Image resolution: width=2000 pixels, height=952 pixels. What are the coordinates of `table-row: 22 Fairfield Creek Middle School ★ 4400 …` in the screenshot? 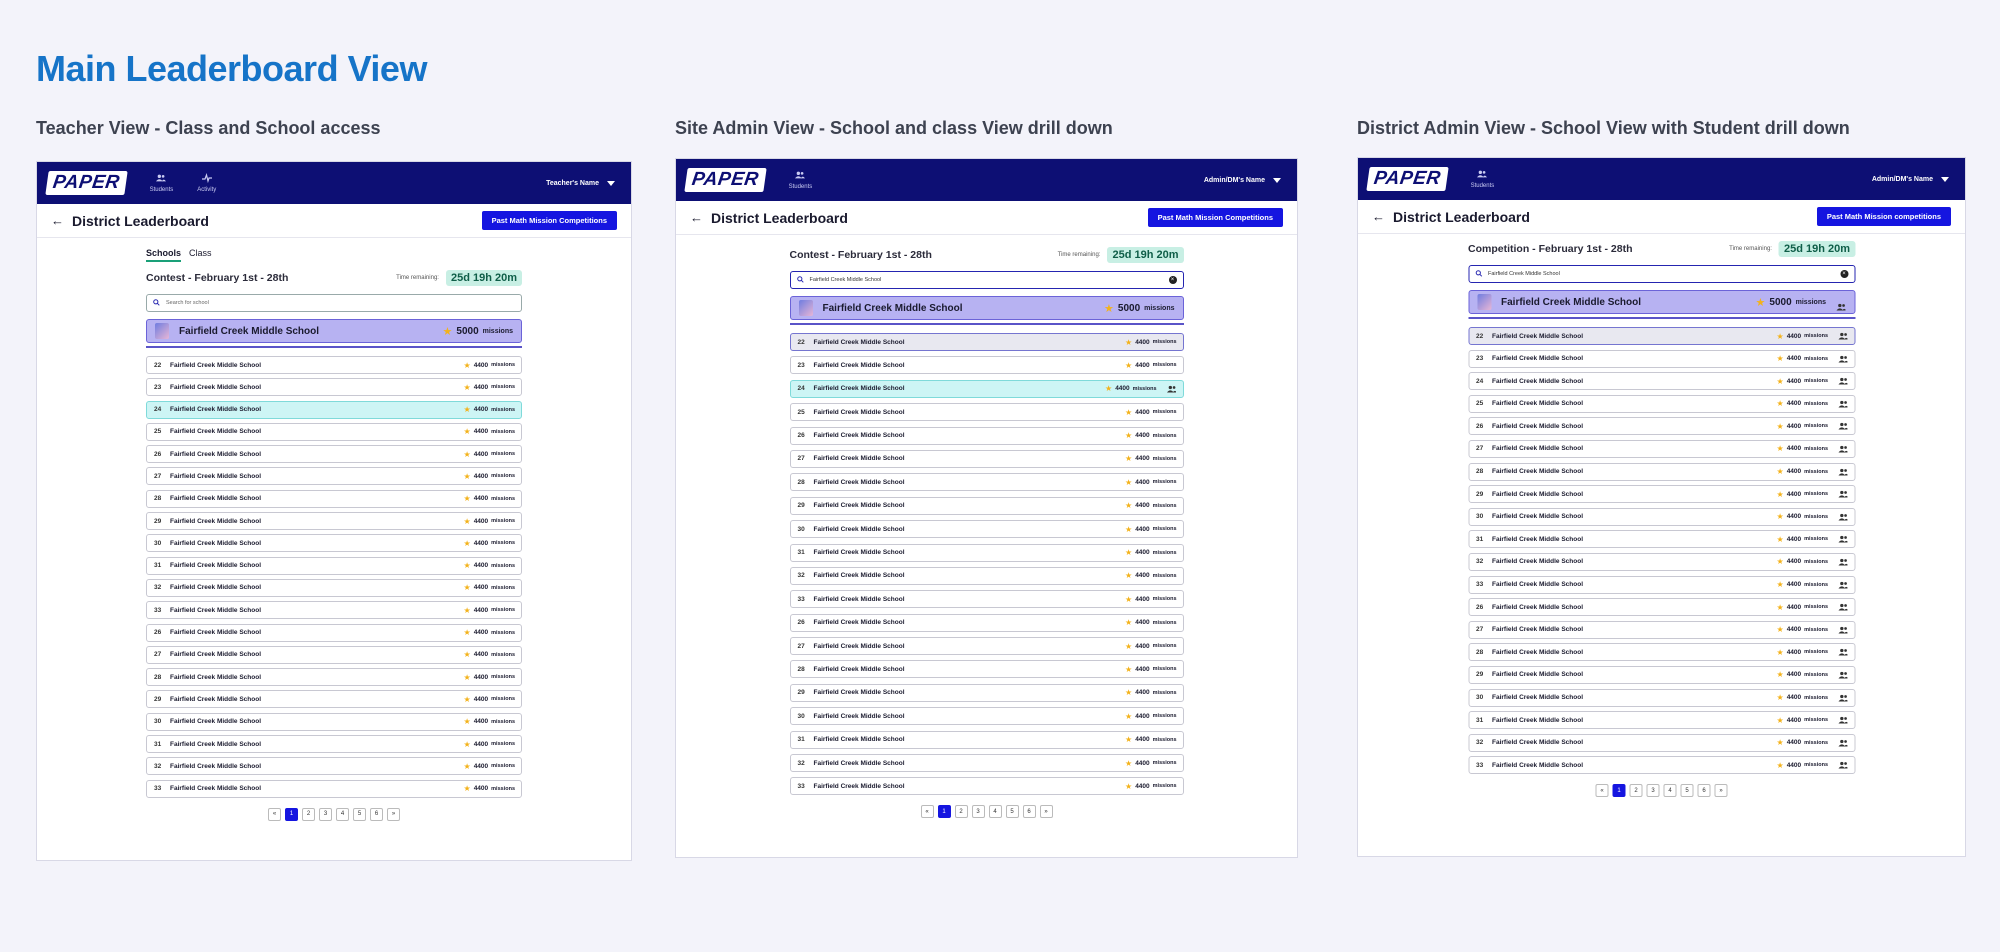 It's located at (1661, 336).